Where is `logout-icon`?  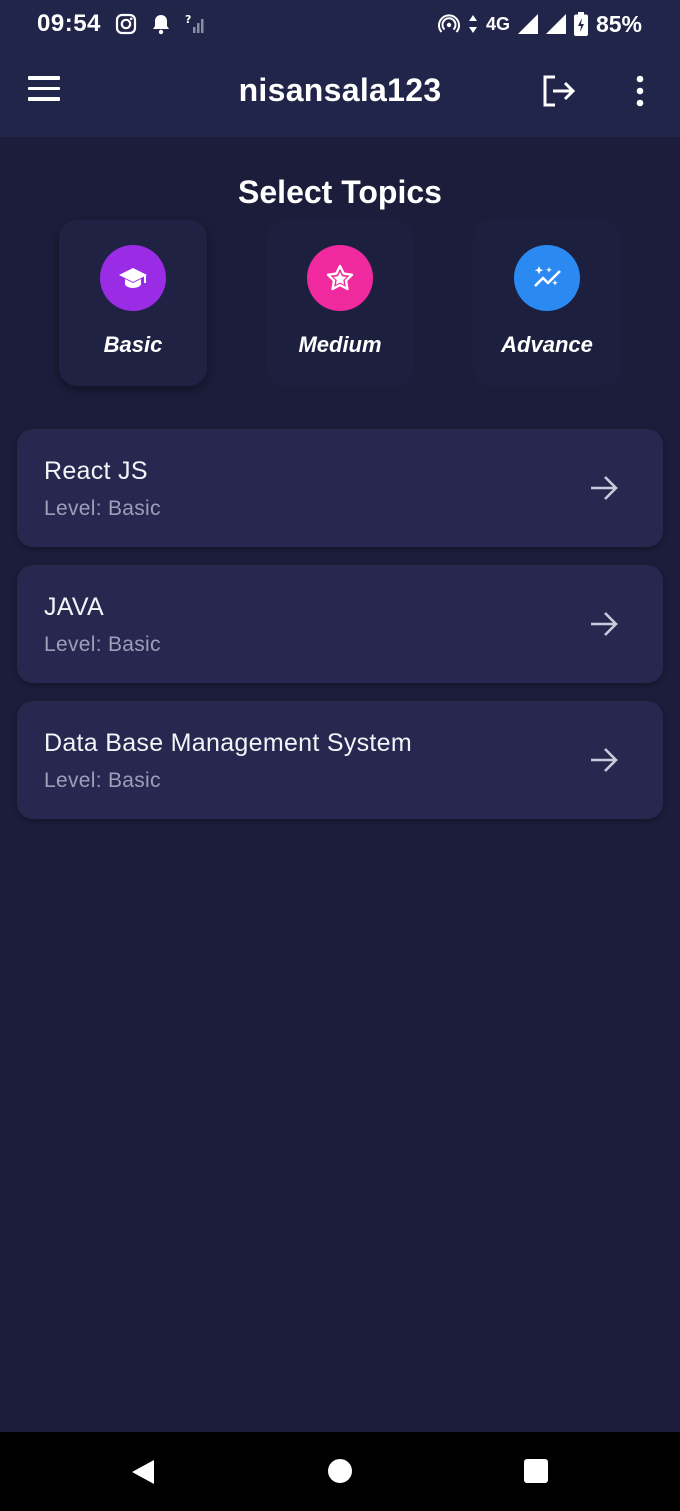
logout-icon is located at coordinates (559, 91).